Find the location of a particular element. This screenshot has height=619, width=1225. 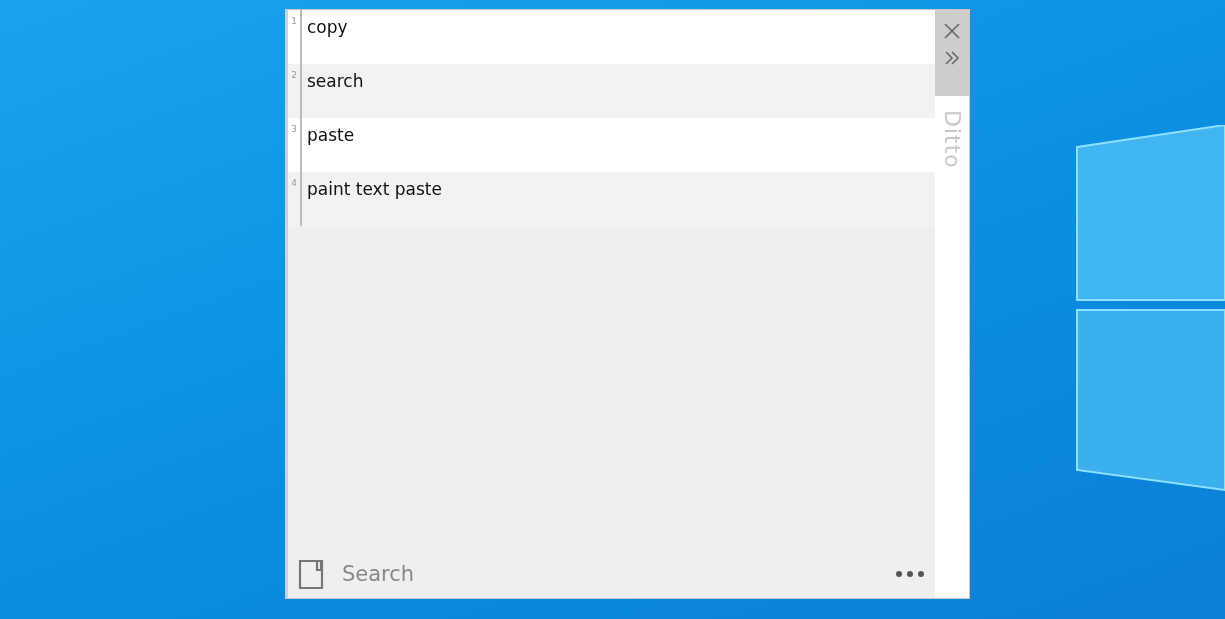

more-icon is located at coordinates (910, 574).